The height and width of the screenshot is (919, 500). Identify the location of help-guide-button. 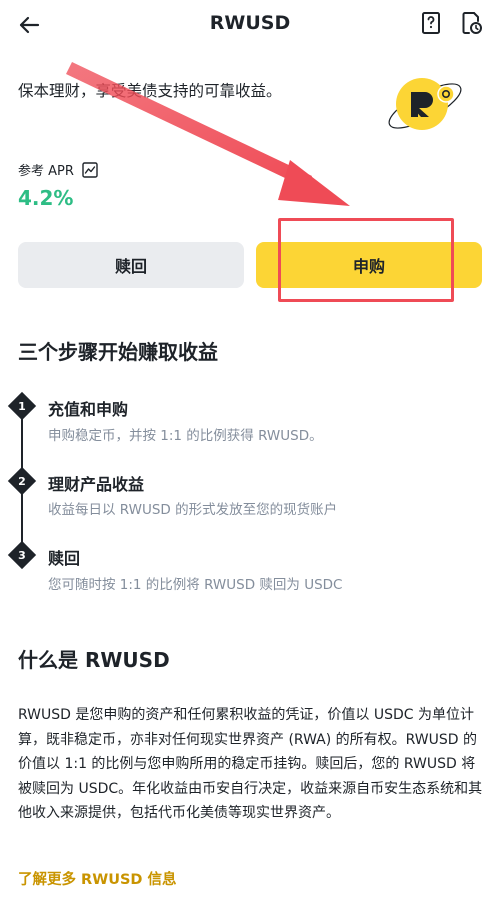
(431, 23).